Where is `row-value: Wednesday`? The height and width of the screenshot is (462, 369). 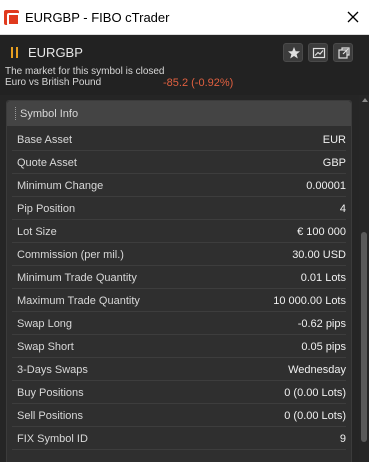 row-value: Wednesday is located at coordinates (317, 370).